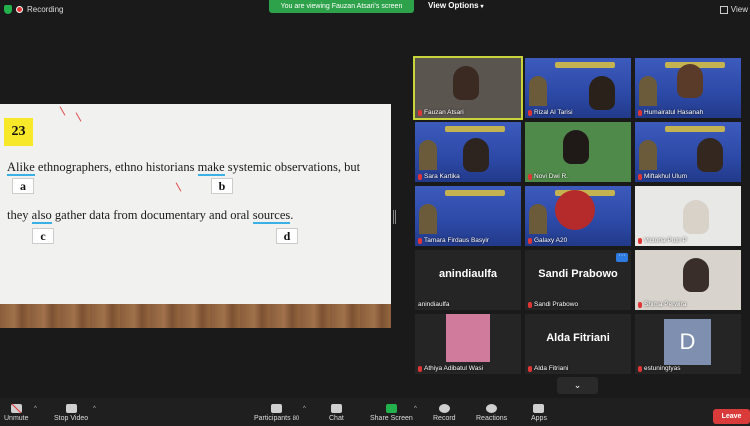 The width and height of the screenshot is (750, 426). Describe the element at coordinates (688, 152) in the screenshot. I see `video-tile: Miftakhul Ulum` at that location.